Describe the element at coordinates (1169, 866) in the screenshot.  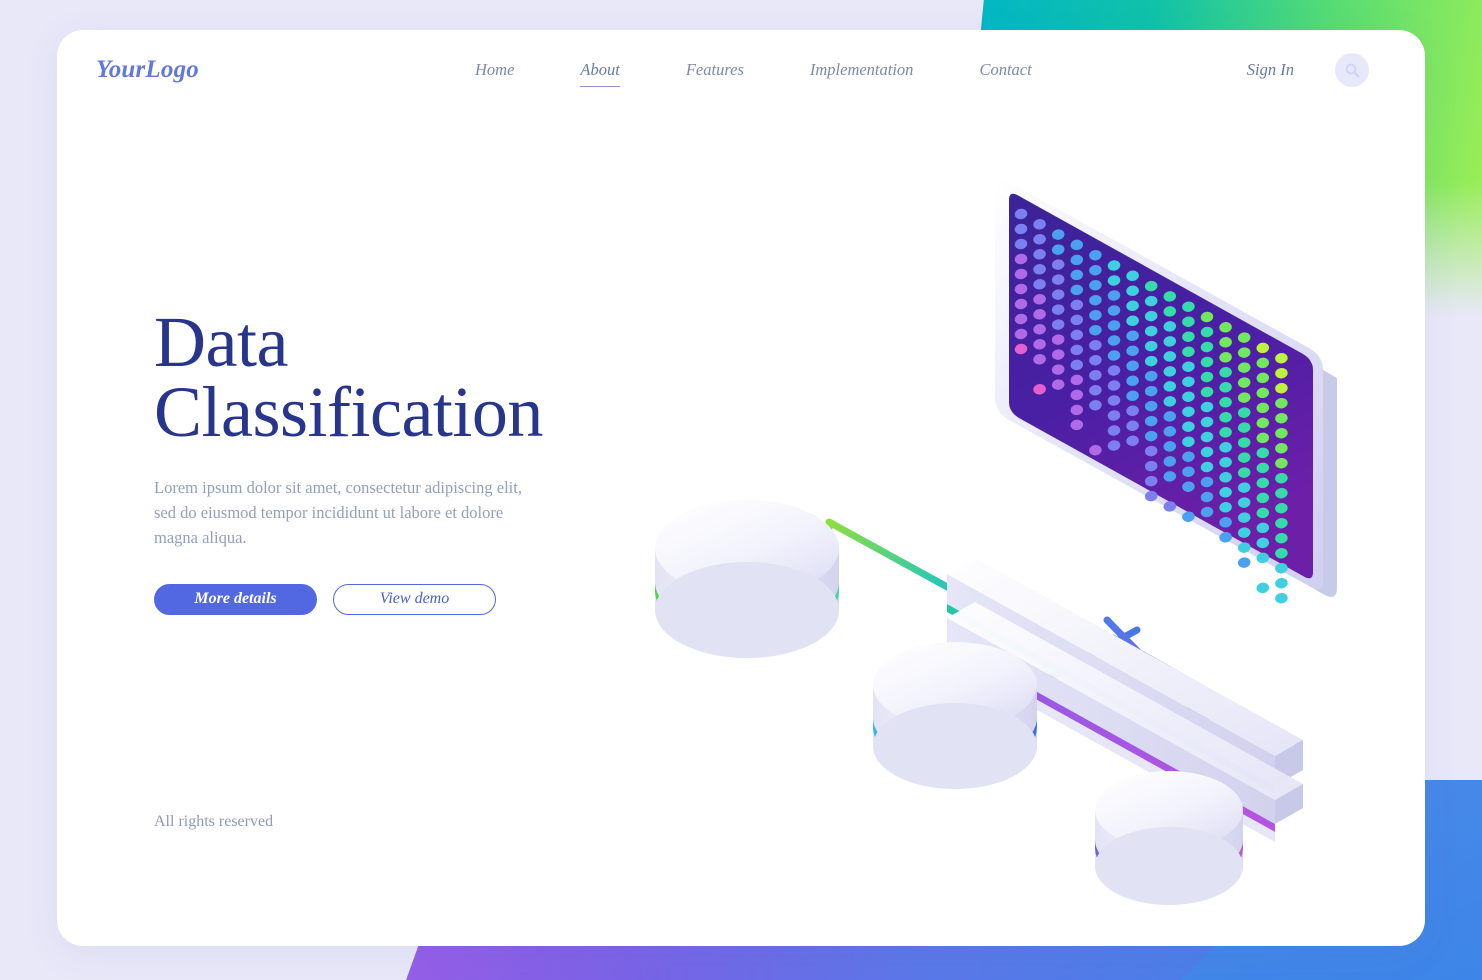
I see `db3-bottom` at that location.